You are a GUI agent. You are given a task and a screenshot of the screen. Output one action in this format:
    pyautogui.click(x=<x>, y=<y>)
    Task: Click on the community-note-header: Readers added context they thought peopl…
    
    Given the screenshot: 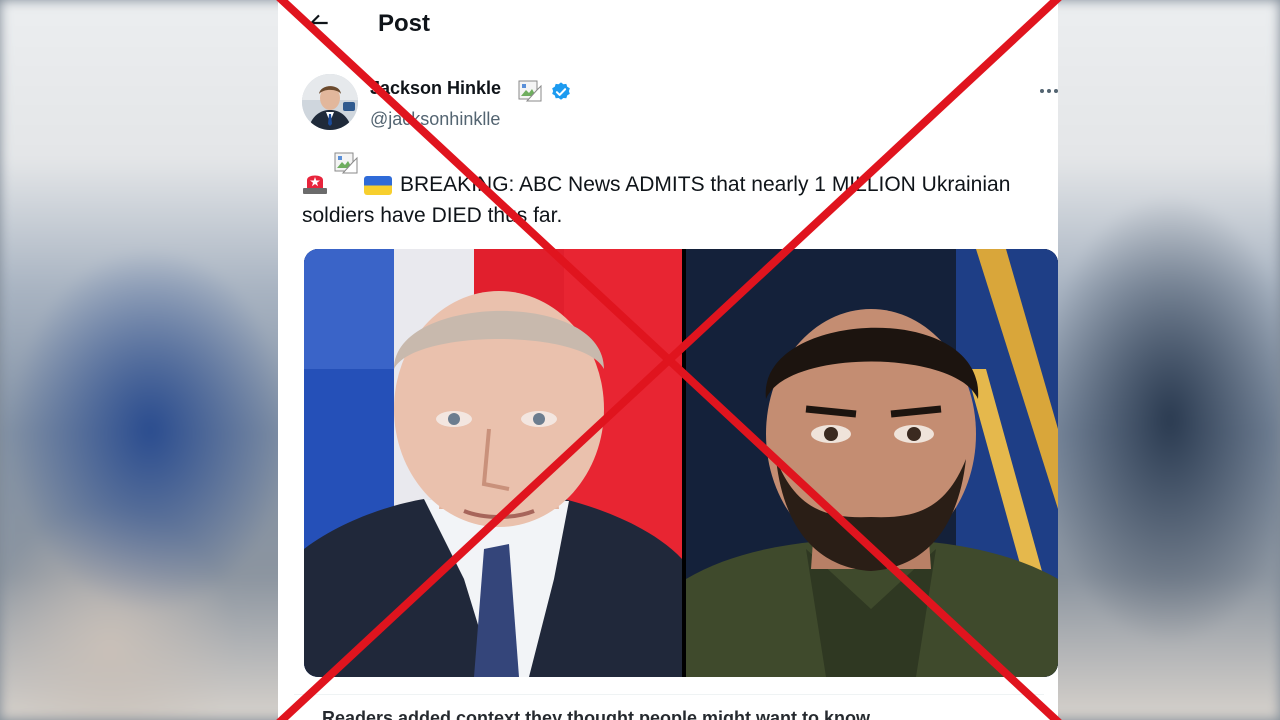 What is the action you would take?
    pyautogui.click(x=596, y=714)
    